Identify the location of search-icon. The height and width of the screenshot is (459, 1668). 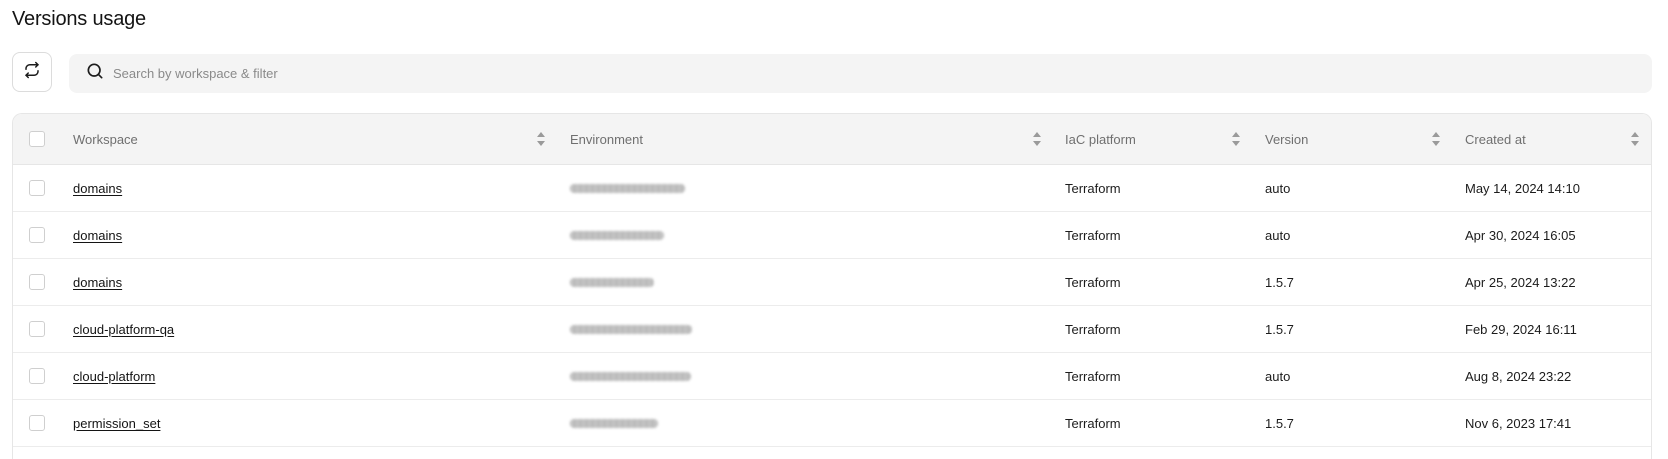
(95, 73).